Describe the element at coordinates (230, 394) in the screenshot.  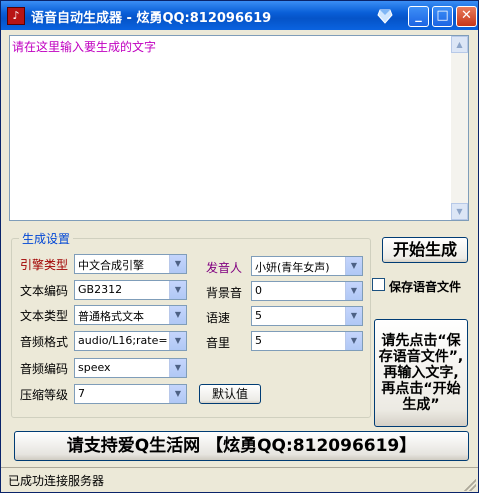
I see `default-values-button: 默认值` at that location.